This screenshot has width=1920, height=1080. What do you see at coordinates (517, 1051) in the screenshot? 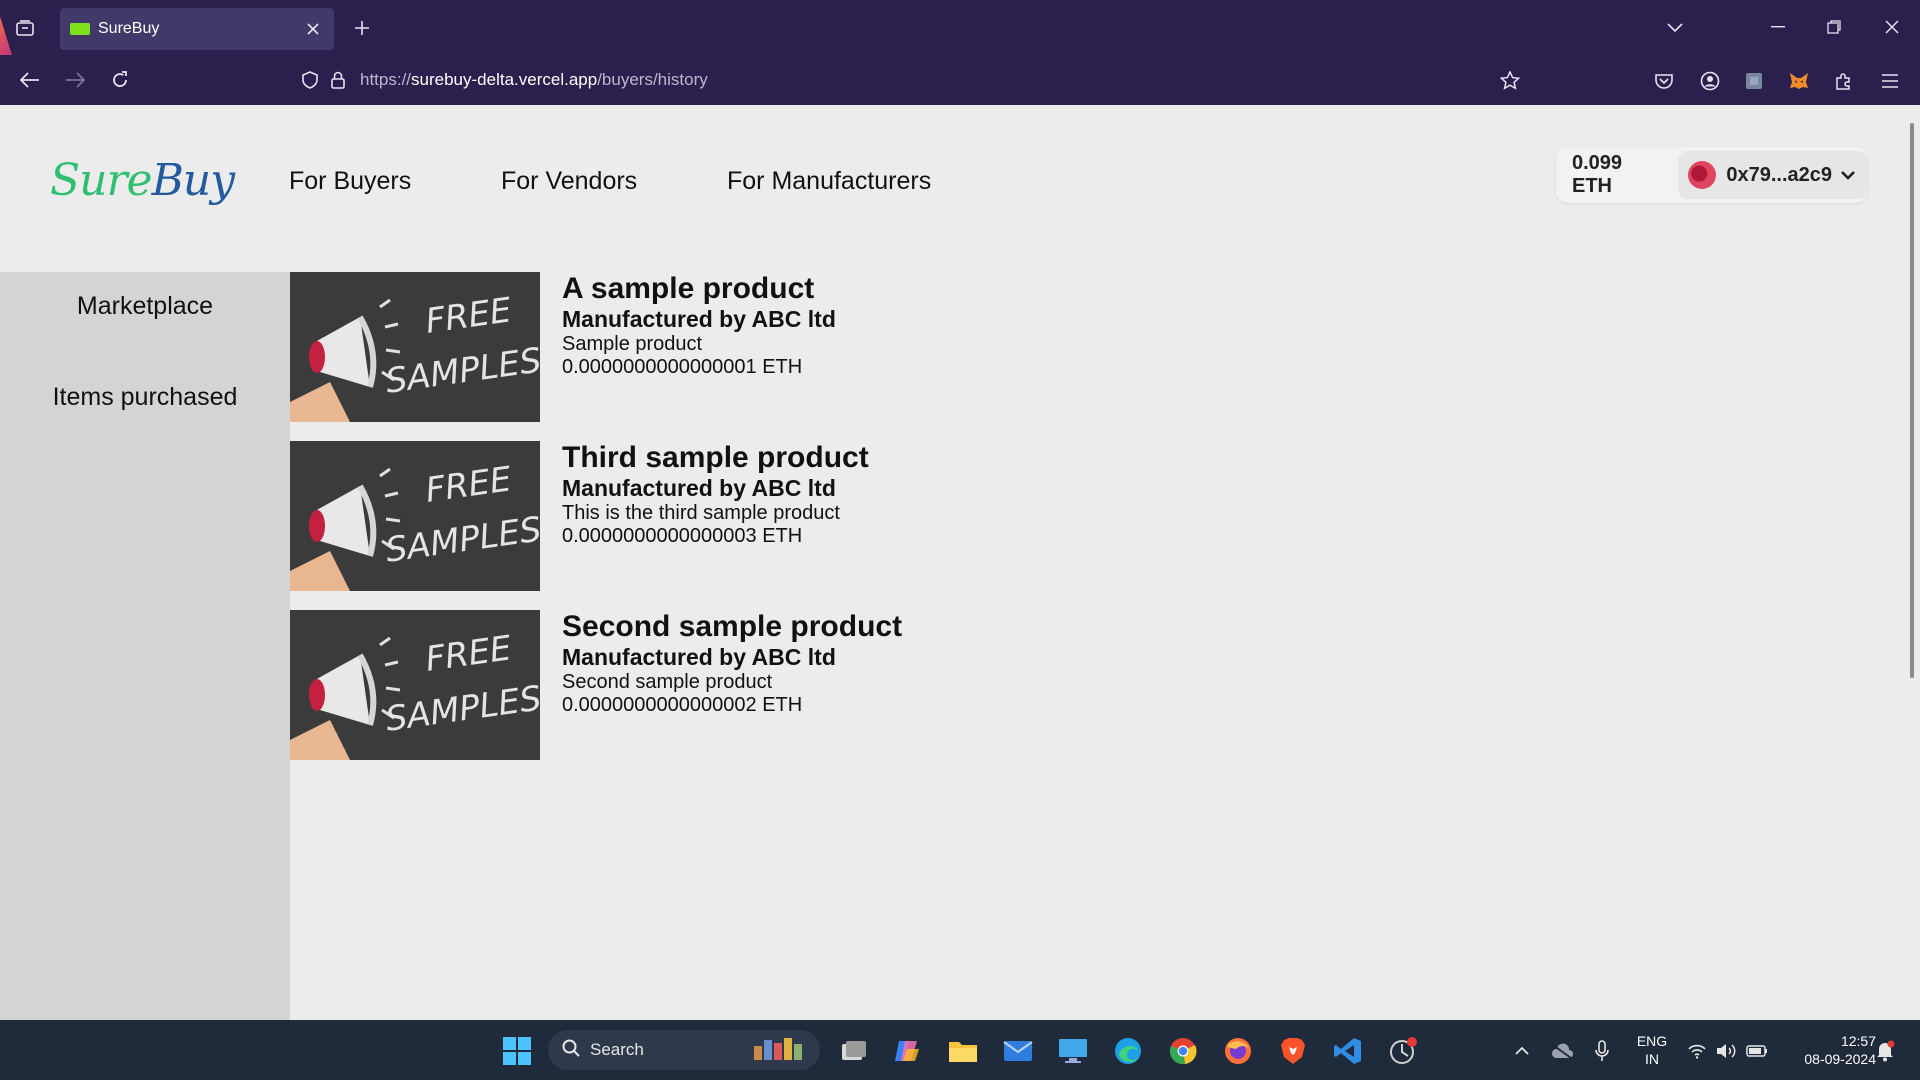
I see `windows-start-icon` at bounding box center [517, 1051].